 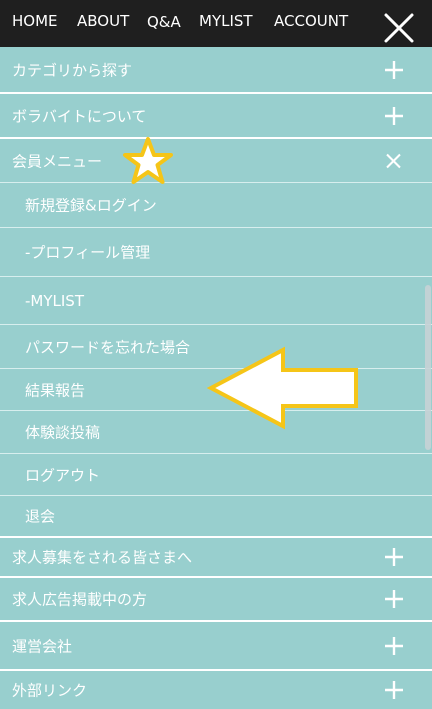 I want to click on menu-item-external-links: 外部リンク, so click(x=216, y=690).